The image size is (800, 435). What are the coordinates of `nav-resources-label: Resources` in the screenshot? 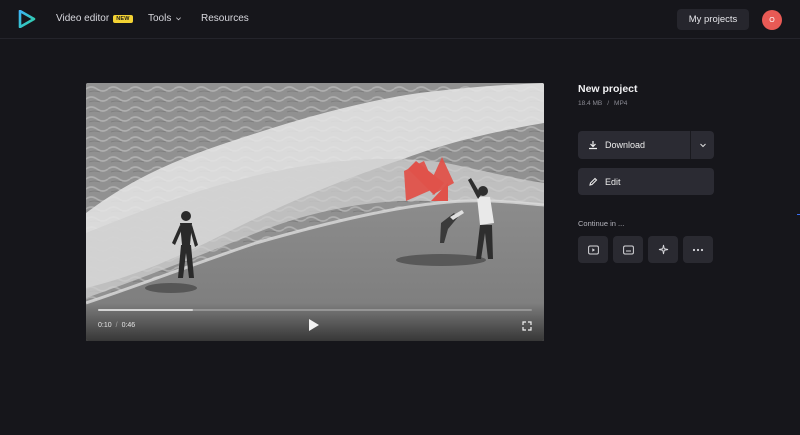 It's located at (225, 18).